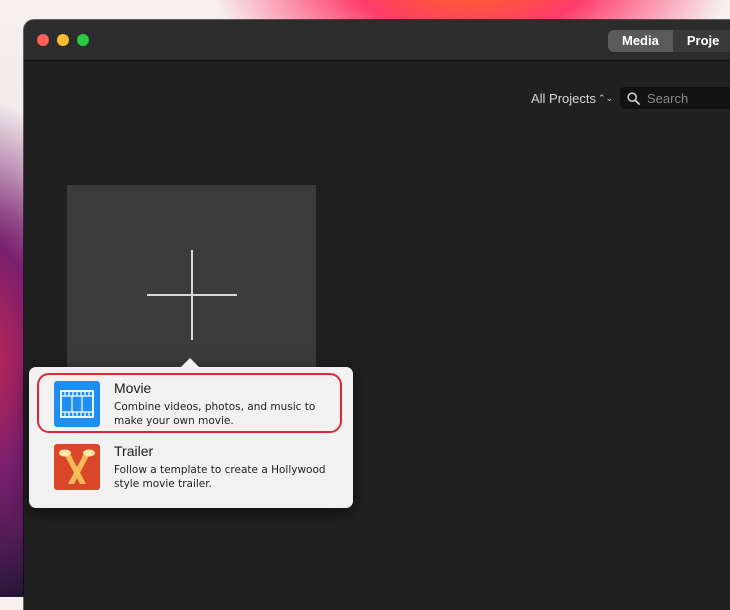 This screenshot has width=730, height=610. What do you see at coordinates (633, 98) in the screenshot?
I see `search-icon` at bounding box center [633, 98].